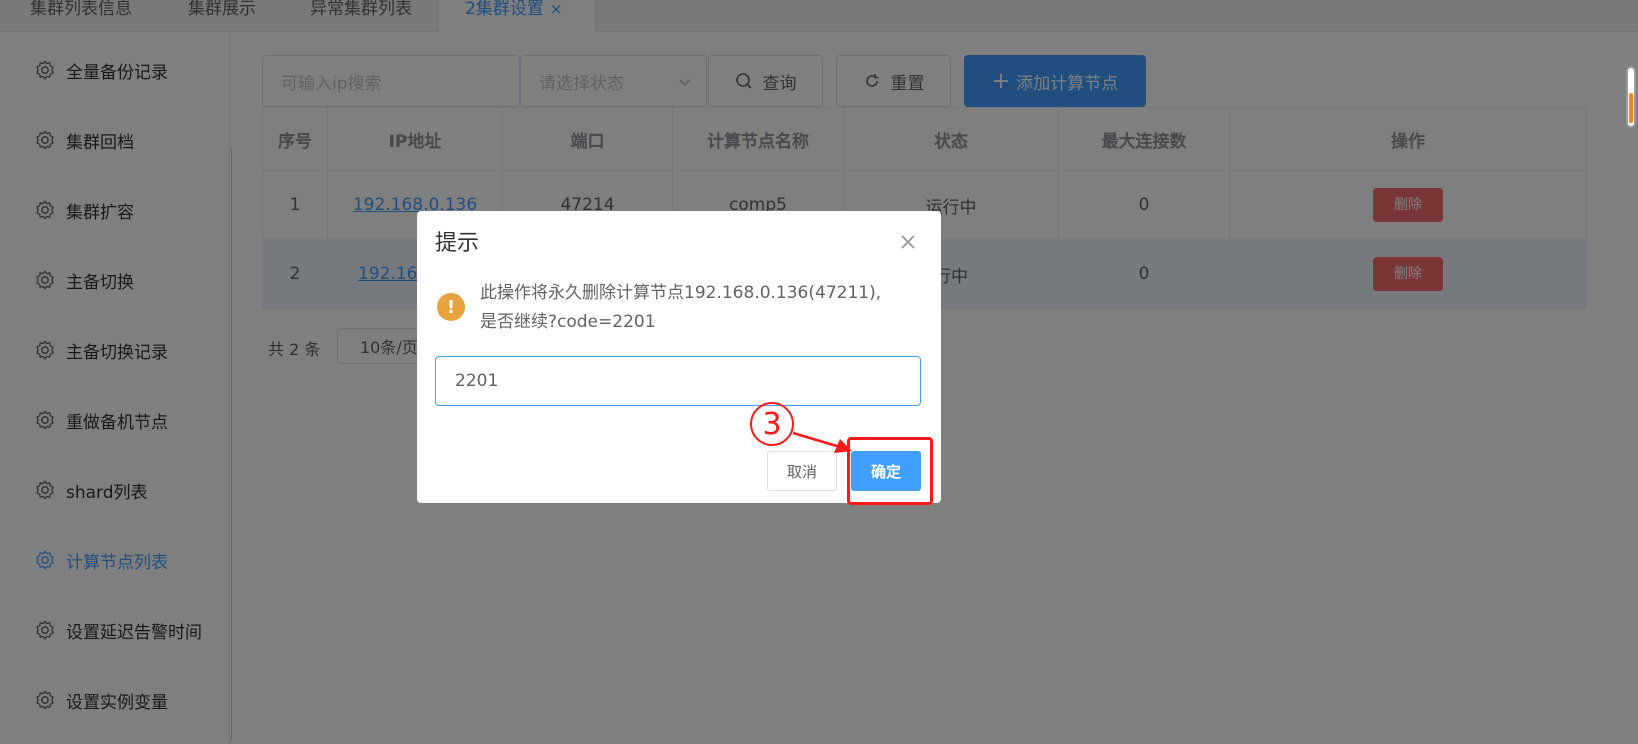 The width and height of the screenshot is (1638, 744). Describe the element at coordinates (1631, 108) in the screenshot. I see `page-scrollbar-thumb` at that location.